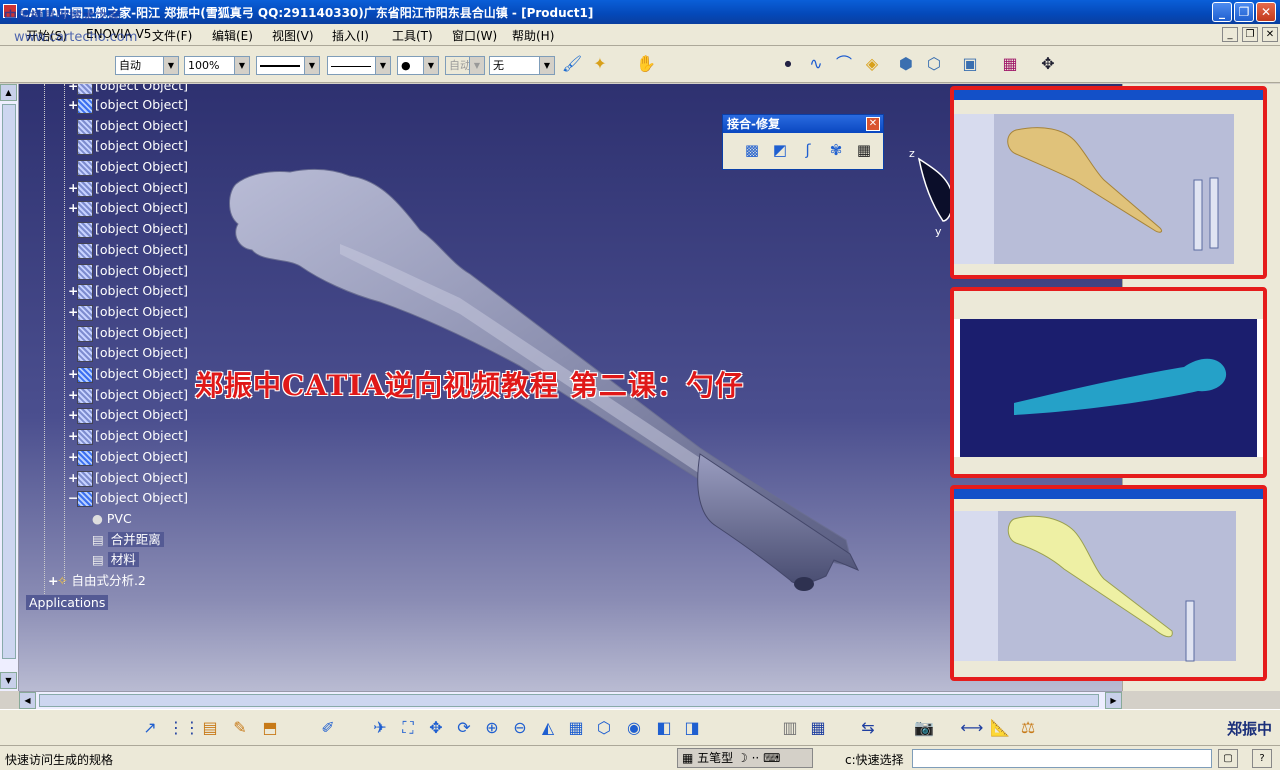 The height and width of the screenshot is (770, 1280). What do you see at coordinates (1113, 700) in the screenshot?
I see `scroll-right-icon: ▶` at bounding box center [1113, 700].